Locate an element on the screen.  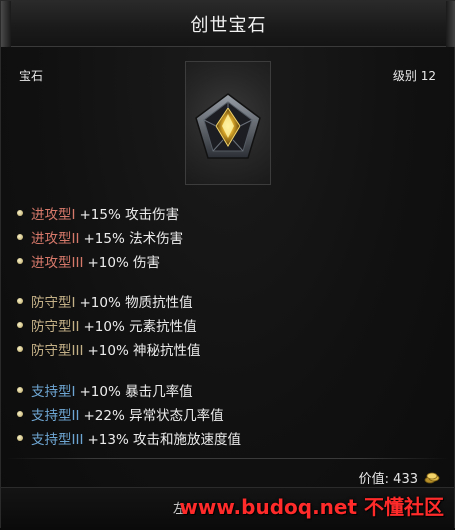
stat-tier-label: 进攻型III is located at coordinates (57, 263).